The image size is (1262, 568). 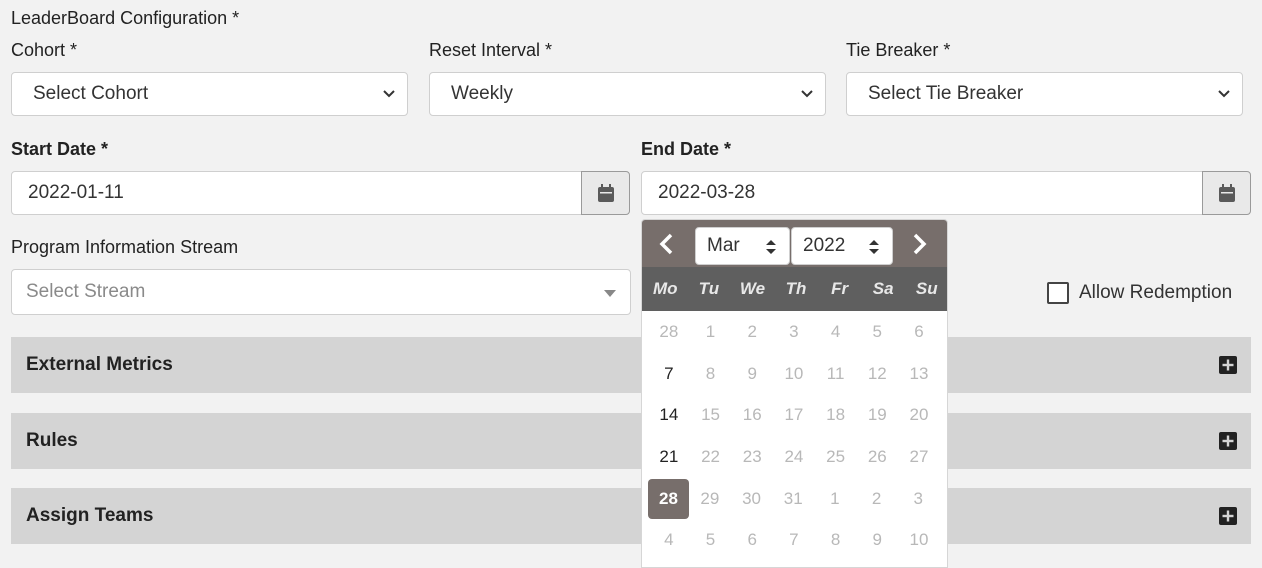 What do you see at coordinates (752, 288) in the screenshot?
I see `weekday-label: We` at bounding box center [752, 288].